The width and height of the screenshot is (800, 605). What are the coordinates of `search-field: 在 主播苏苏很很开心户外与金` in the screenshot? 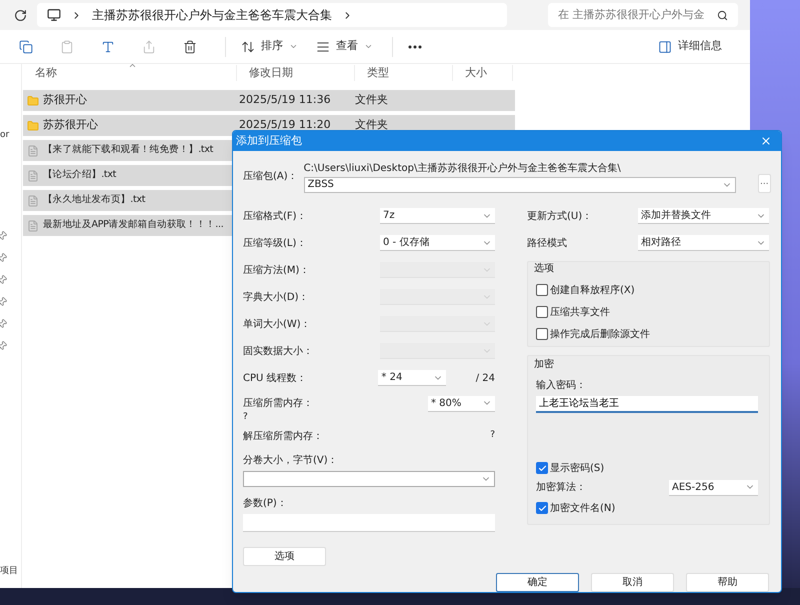 It's located at (643, 15).